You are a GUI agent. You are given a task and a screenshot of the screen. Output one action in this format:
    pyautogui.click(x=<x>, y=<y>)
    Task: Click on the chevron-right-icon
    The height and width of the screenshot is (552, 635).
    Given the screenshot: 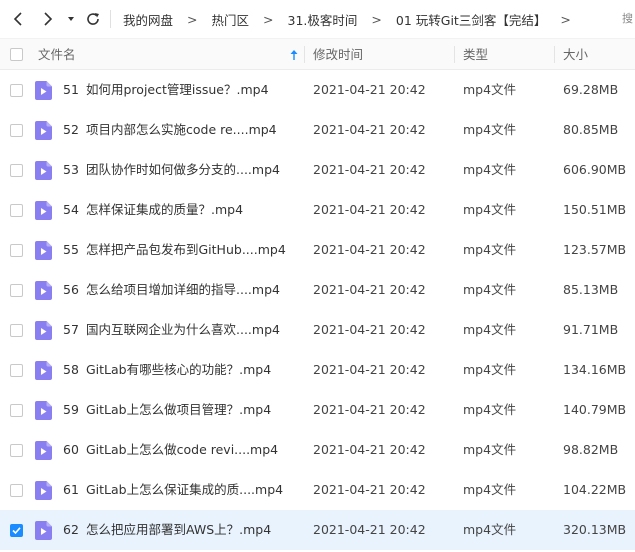 What is the action you would take?
    pyautogui.click(x=48, y=19)
    